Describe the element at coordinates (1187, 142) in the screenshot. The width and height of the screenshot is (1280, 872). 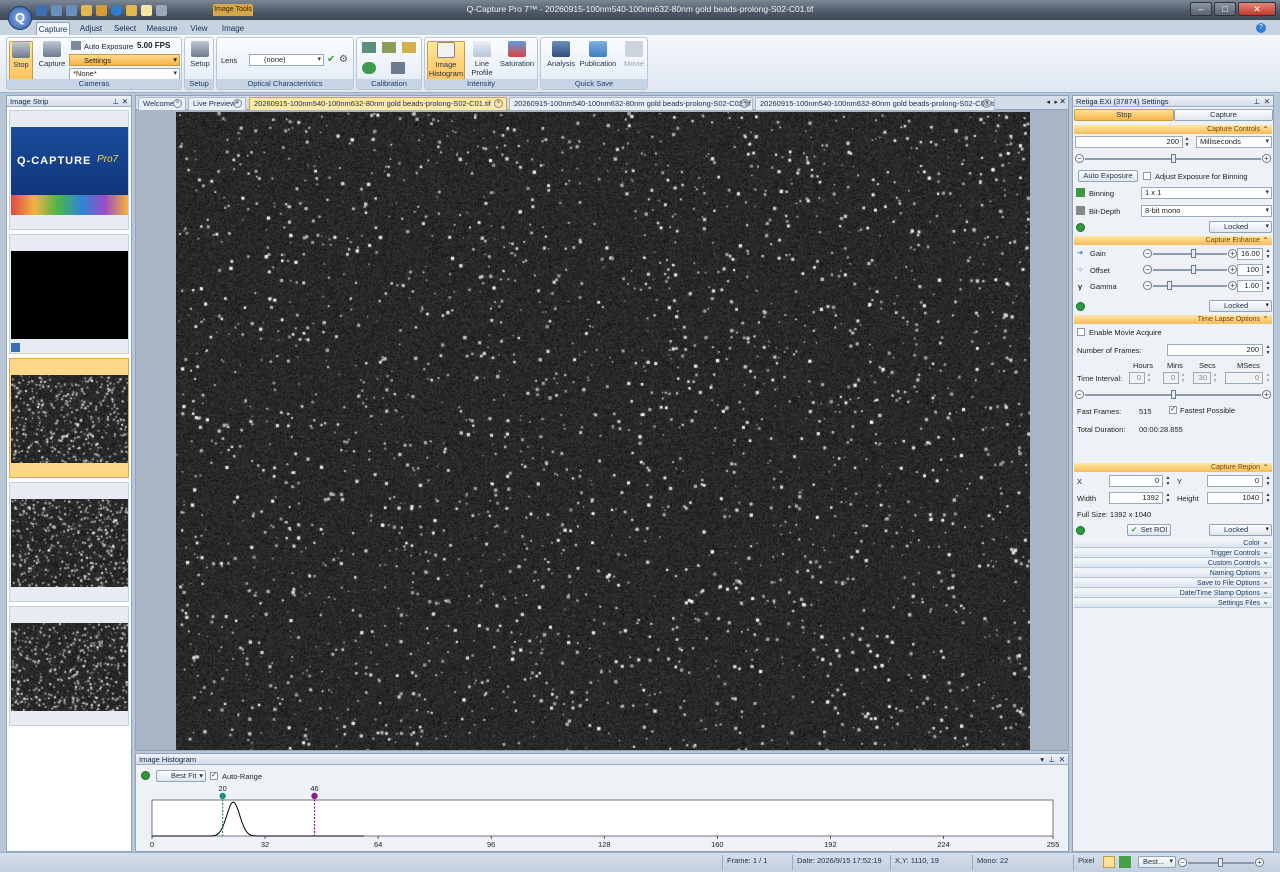
I see `exposure-spinner: ▲ ▼` at that location.